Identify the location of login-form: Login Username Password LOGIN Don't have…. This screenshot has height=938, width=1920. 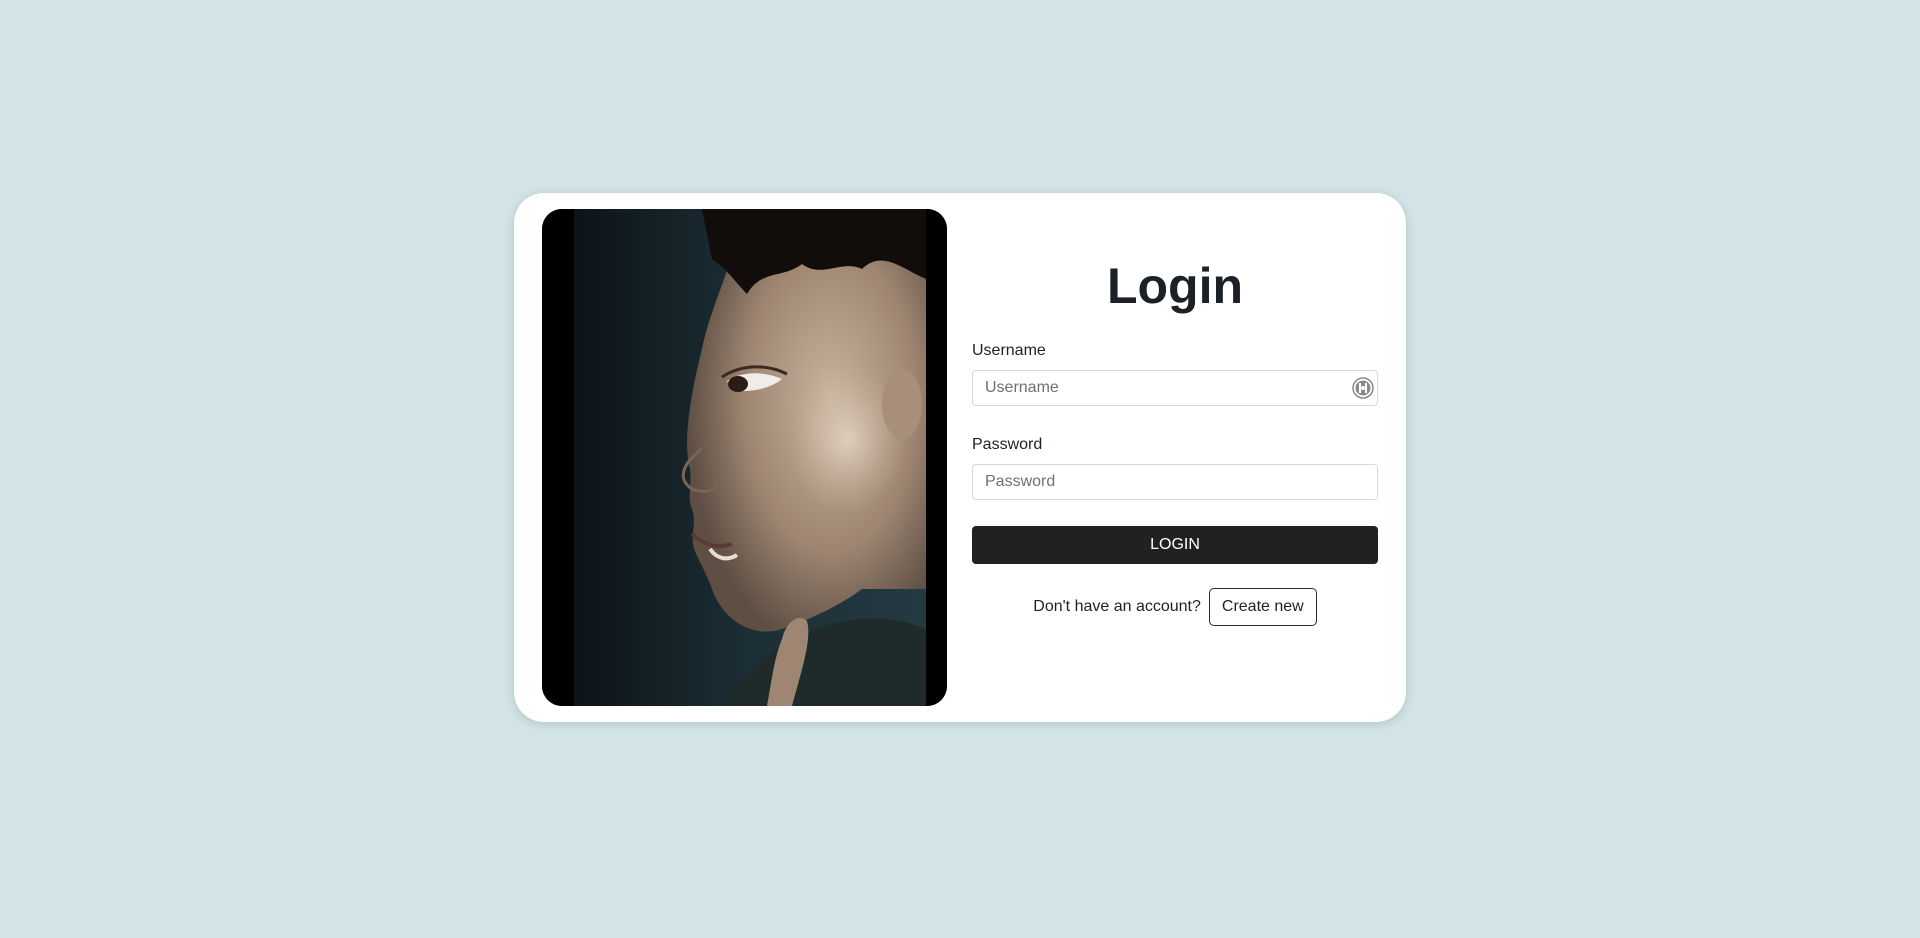
(1175, 457).